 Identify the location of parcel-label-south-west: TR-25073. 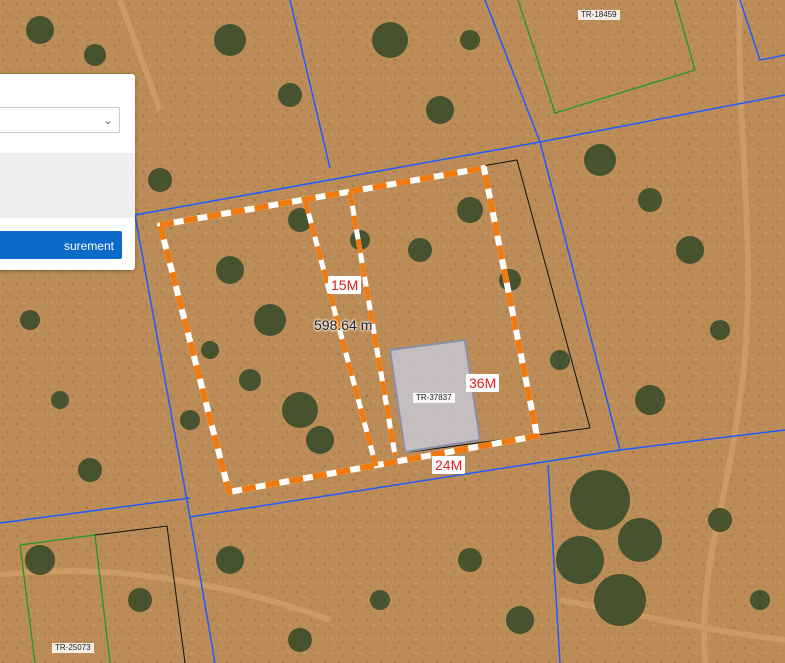
(73, 648).